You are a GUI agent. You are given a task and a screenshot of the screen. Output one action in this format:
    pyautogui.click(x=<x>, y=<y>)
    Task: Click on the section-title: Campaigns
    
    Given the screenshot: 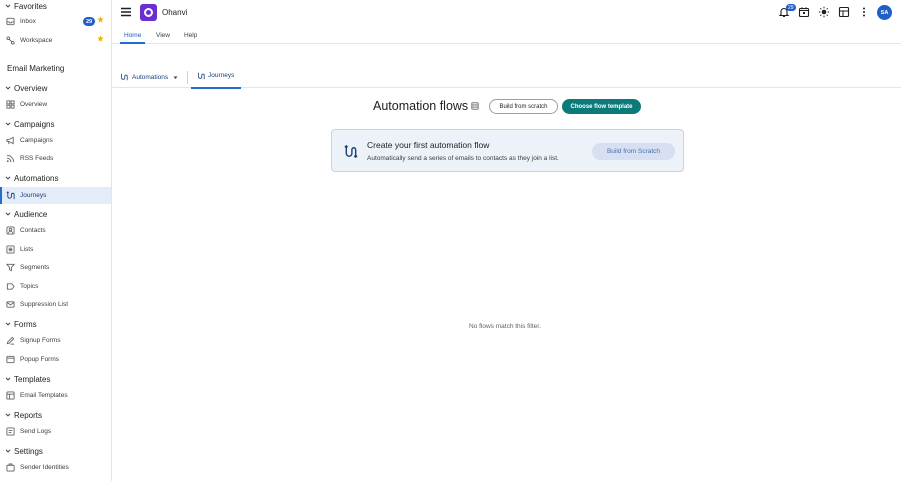 What is the action you would take?
    pyautogui.click(x=34, y=124)
    